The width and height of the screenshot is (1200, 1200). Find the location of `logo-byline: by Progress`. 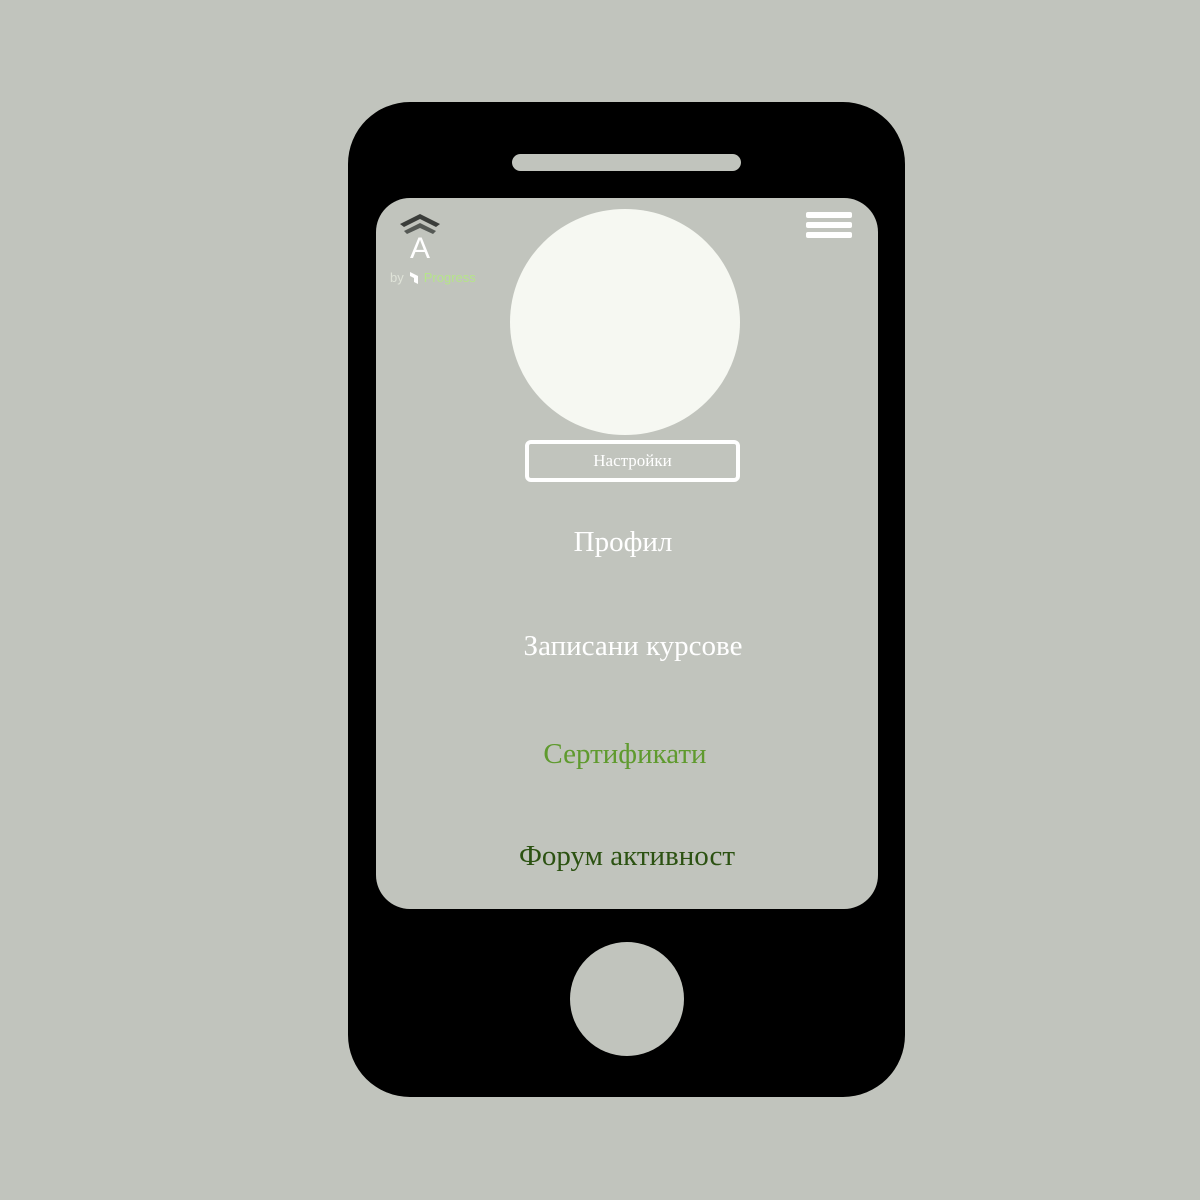

logo-byline: by Progress is located at coordinates (433, 278).